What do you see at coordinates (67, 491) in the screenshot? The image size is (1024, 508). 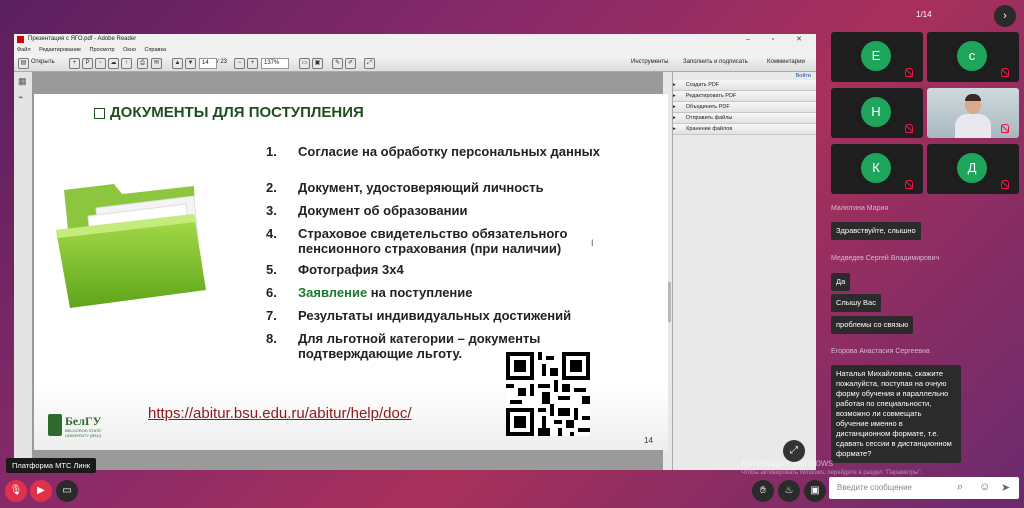 I see `screen-share-icon: ▭` at bounding box center [67, 491].